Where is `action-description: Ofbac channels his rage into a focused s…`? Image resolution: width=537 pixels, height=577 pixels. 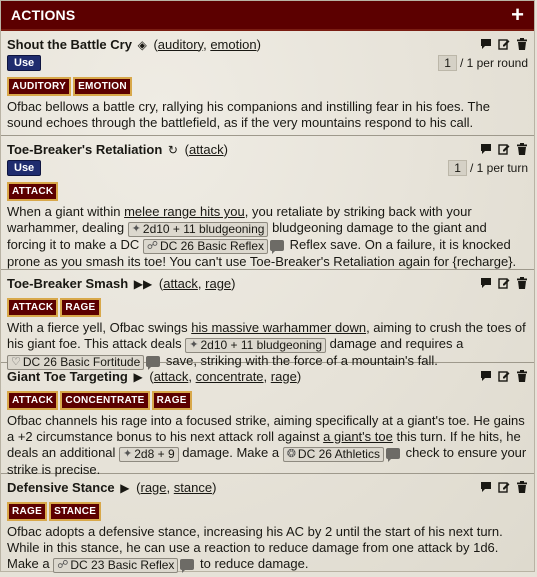 action-description: Ofbac channels his rage into a focused s… is located at coordinates (267, 445).